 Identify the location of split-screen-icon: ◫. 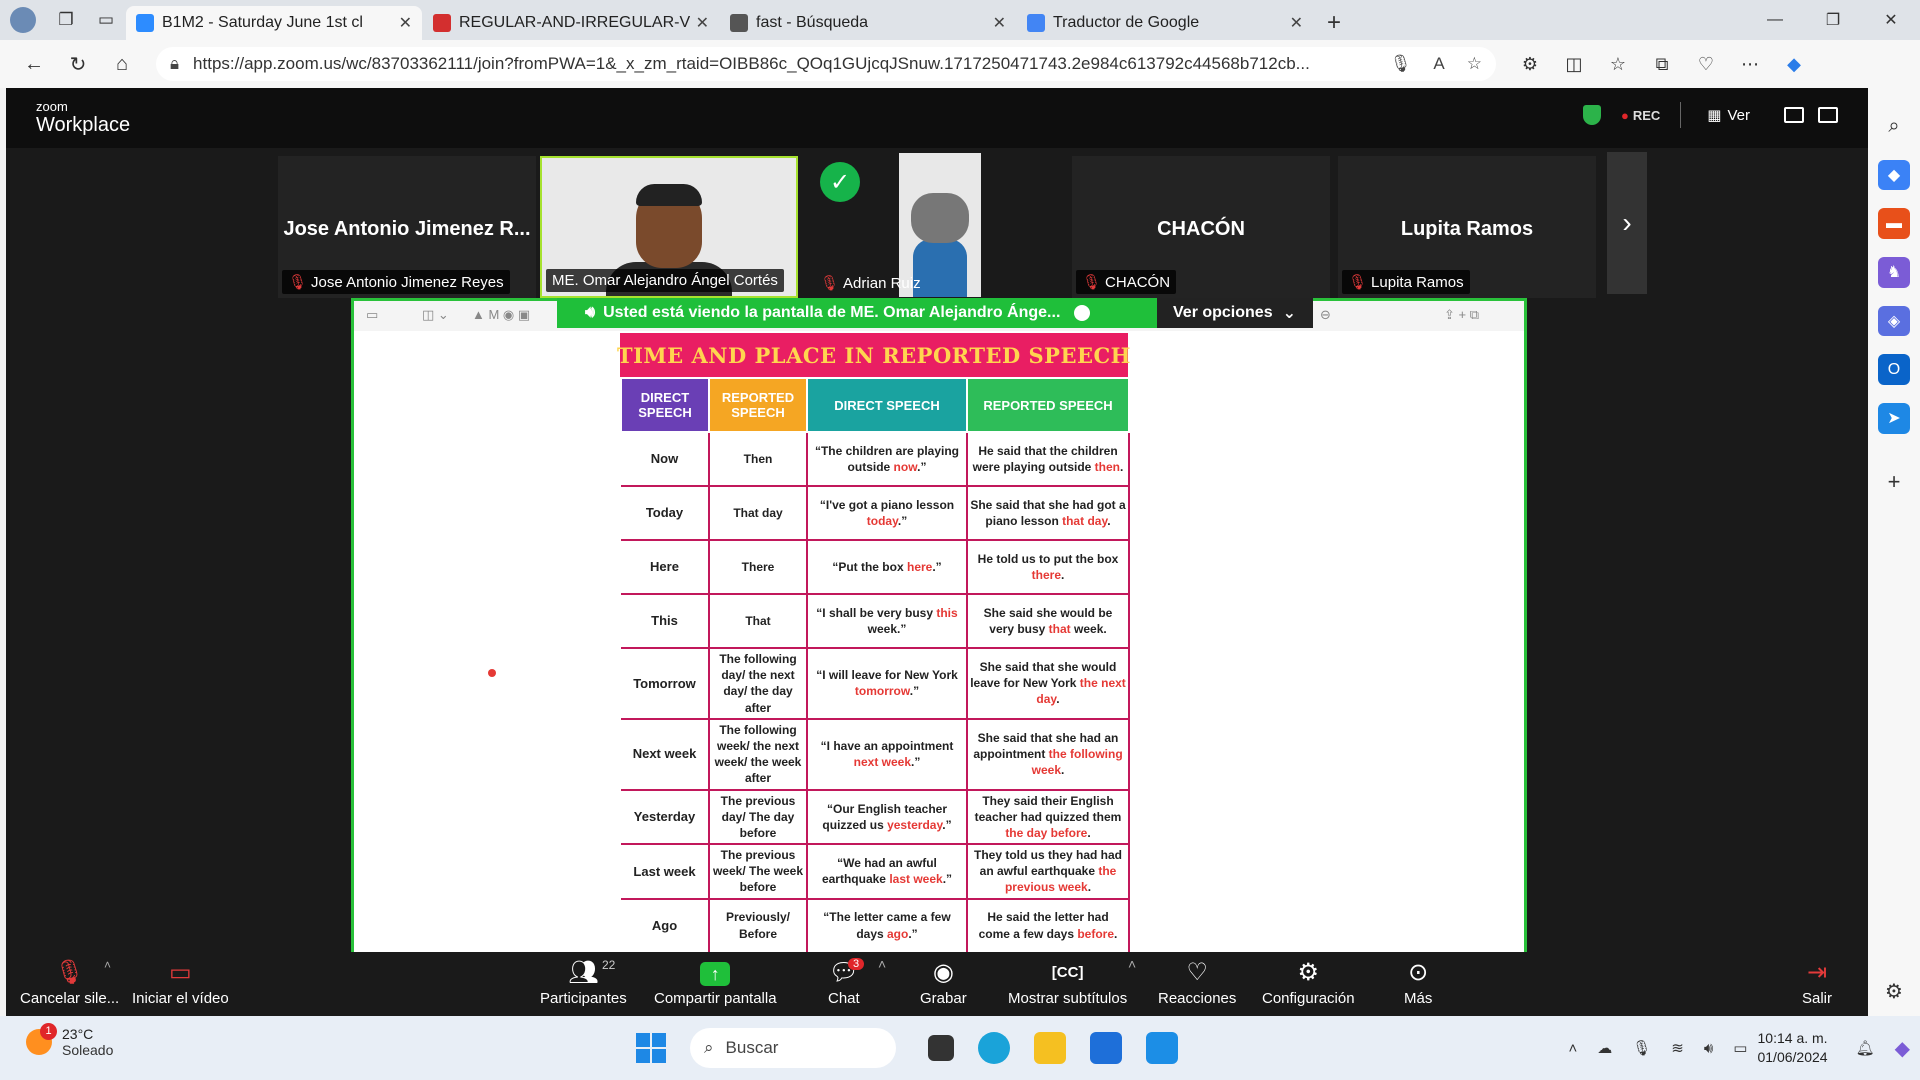
(1574, 64).